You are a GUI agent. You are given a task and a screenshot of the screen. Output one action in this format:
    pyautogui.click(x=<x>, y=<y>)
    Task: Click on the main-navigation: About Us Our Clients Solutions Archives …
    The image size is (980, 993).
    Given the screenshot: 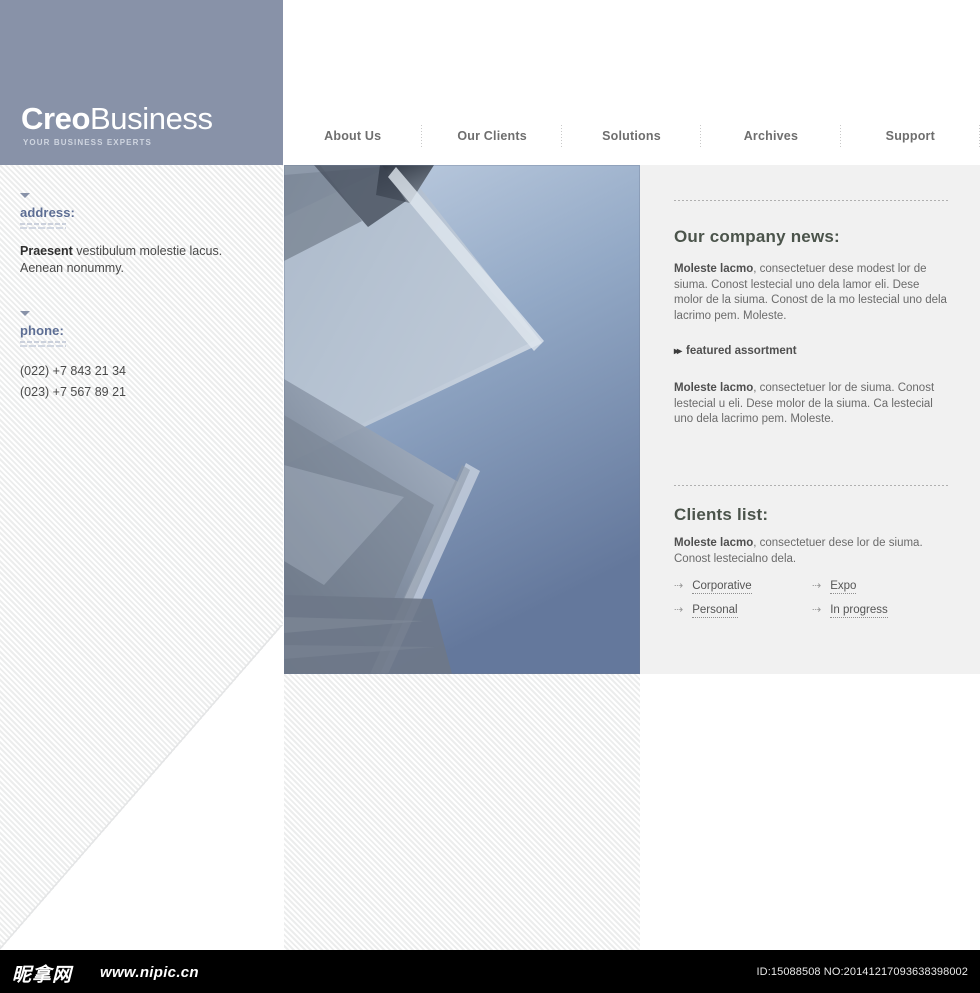 What is the action you would take?
    pyautogui.click(x=631, y=136)
    